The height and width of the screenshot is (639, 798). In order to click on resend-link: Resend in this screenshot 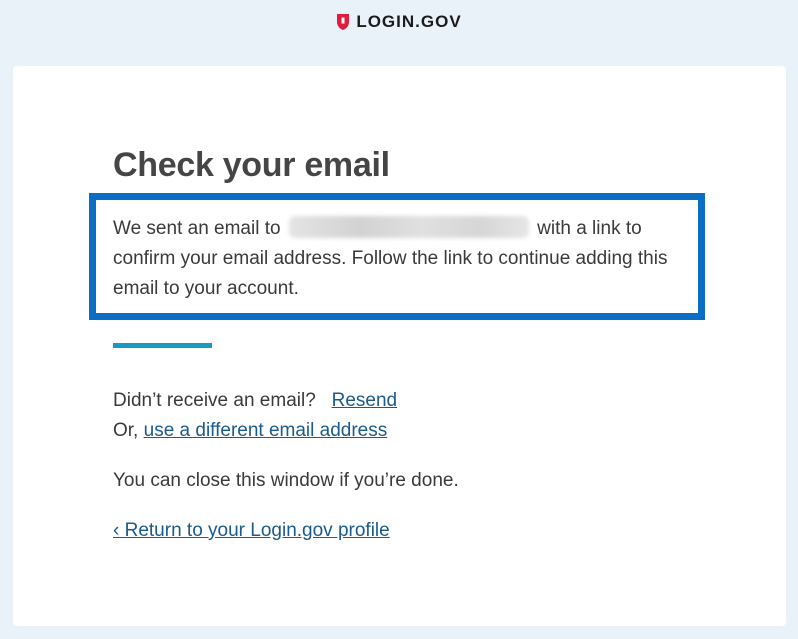, I will do `click(365, 400)`.